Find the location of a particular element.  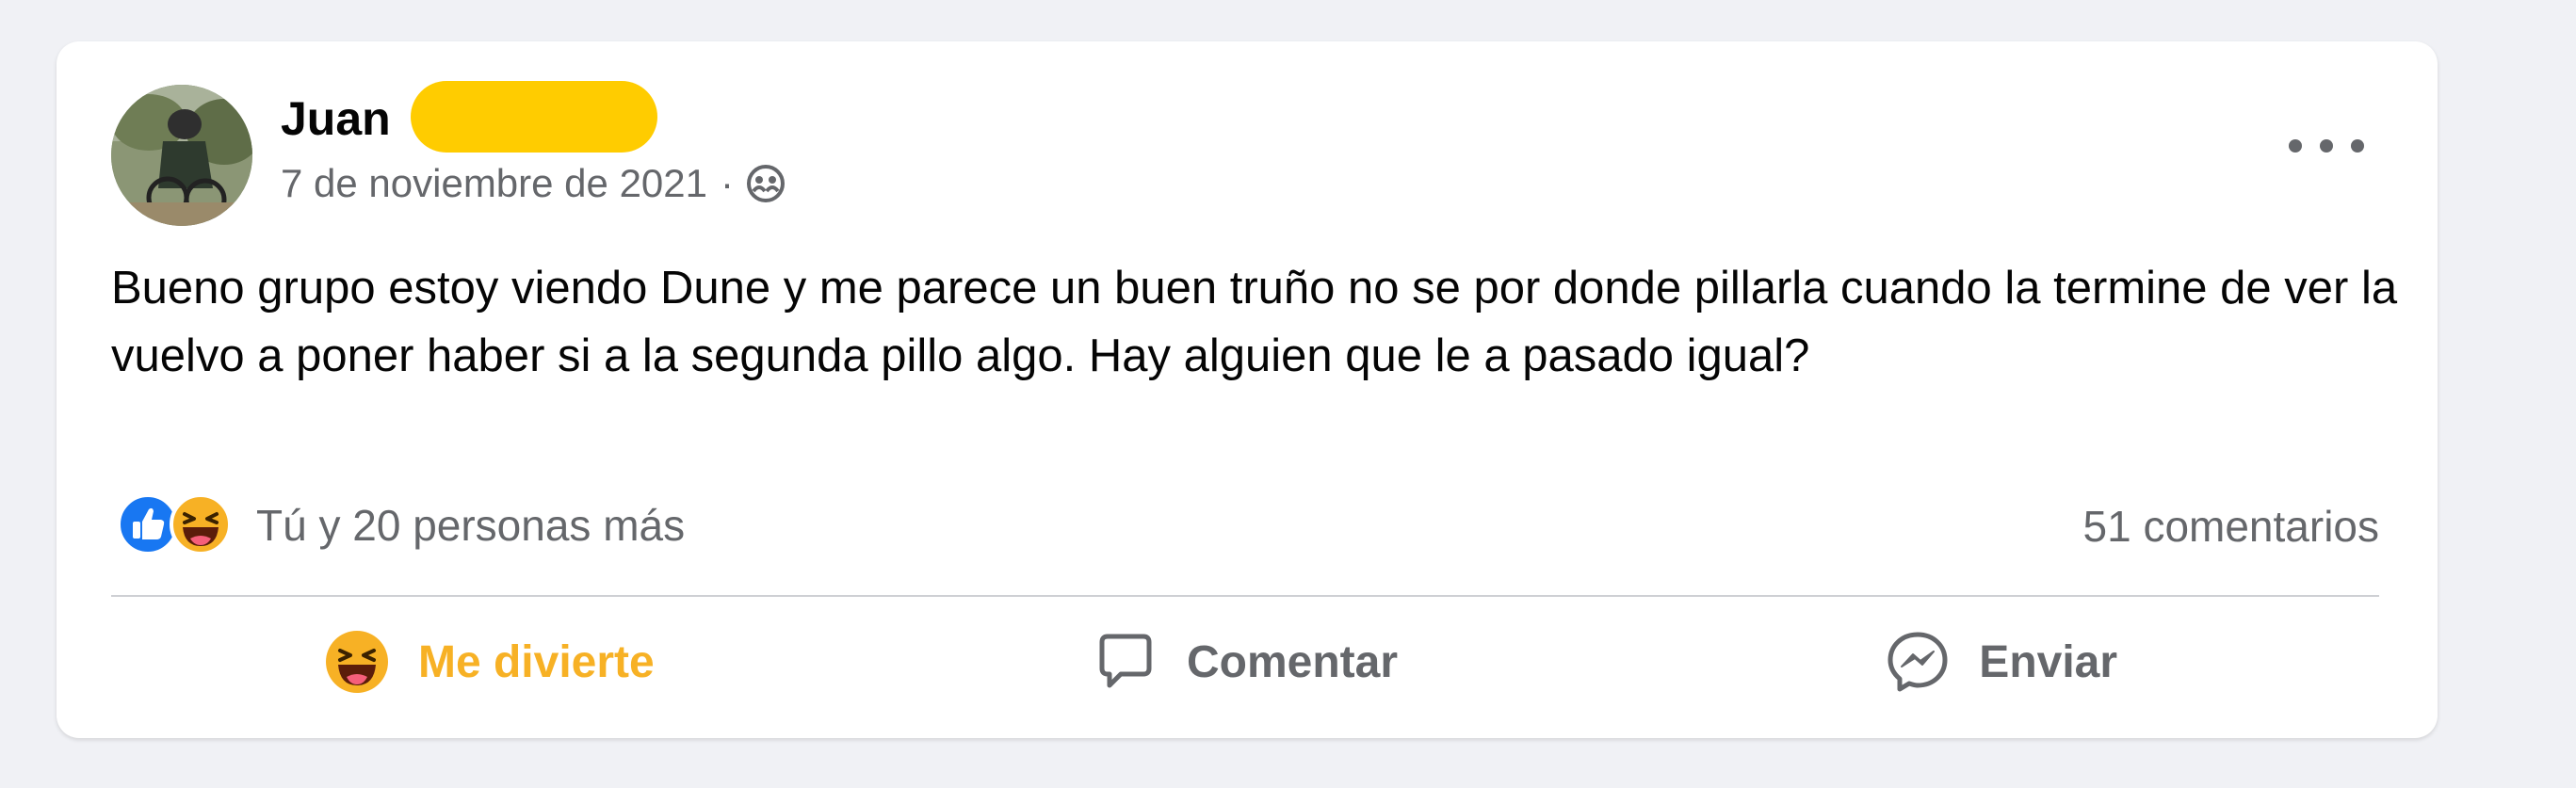

post-actions: Me divierte Comentar Enviar is located at coordinates (1245, 662).